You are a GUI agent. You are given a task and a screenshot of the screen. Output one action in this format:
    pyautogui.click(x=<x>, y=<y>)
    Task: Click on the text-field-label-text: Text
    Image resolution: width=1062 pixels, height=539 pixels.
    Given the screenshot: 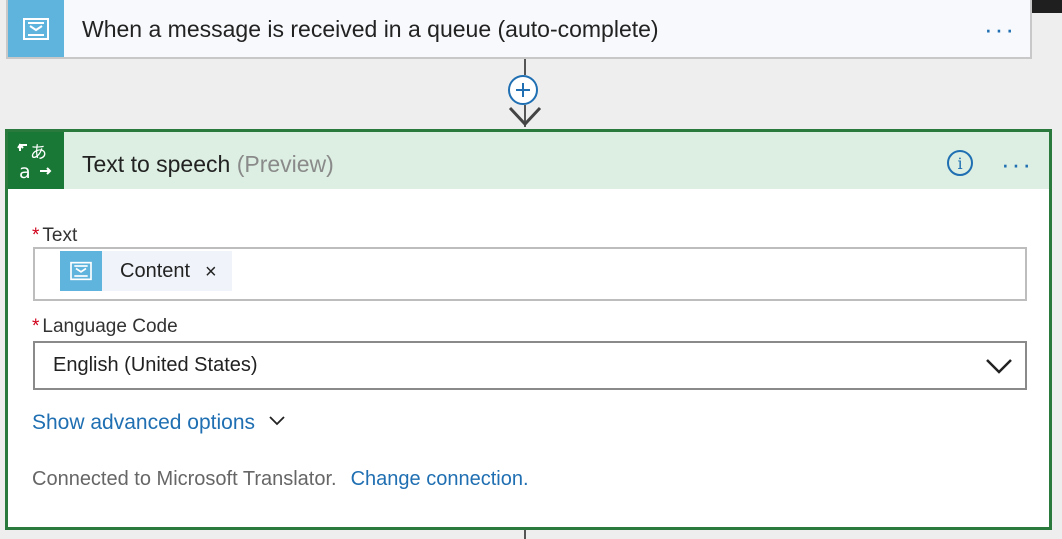 What is the action you would take?
    pyautogui.click(x=60, y=235)
    